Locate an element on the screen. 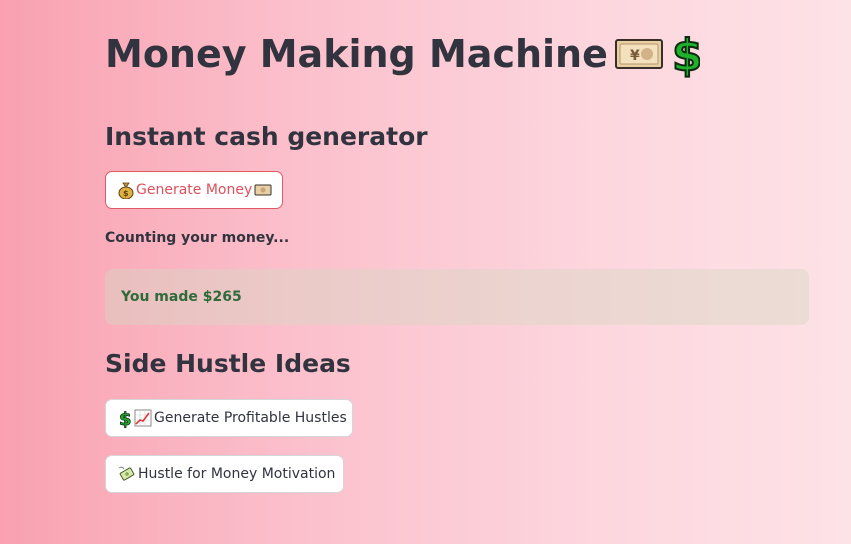  page-title: Money Making Machine ¥ $ is located at coordinates (402, 54).